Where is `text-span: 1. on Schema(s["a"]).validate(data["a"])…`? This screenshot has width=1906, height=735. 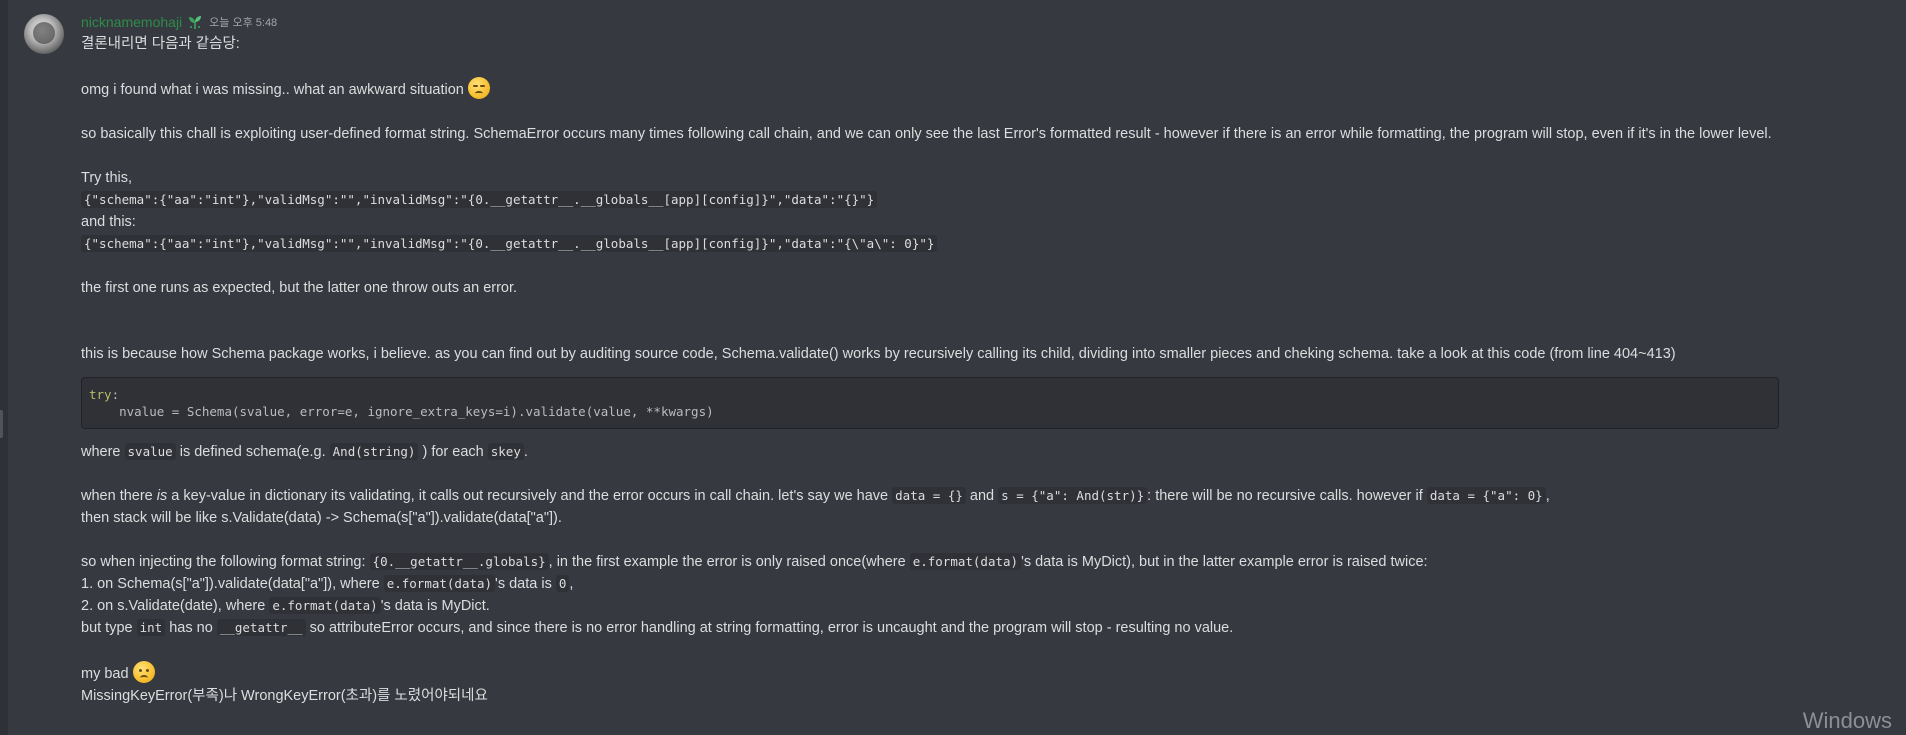 text-span: 1. on Schema(s["a"]).validate(data["a"])… is located at coordinates (230, 584).